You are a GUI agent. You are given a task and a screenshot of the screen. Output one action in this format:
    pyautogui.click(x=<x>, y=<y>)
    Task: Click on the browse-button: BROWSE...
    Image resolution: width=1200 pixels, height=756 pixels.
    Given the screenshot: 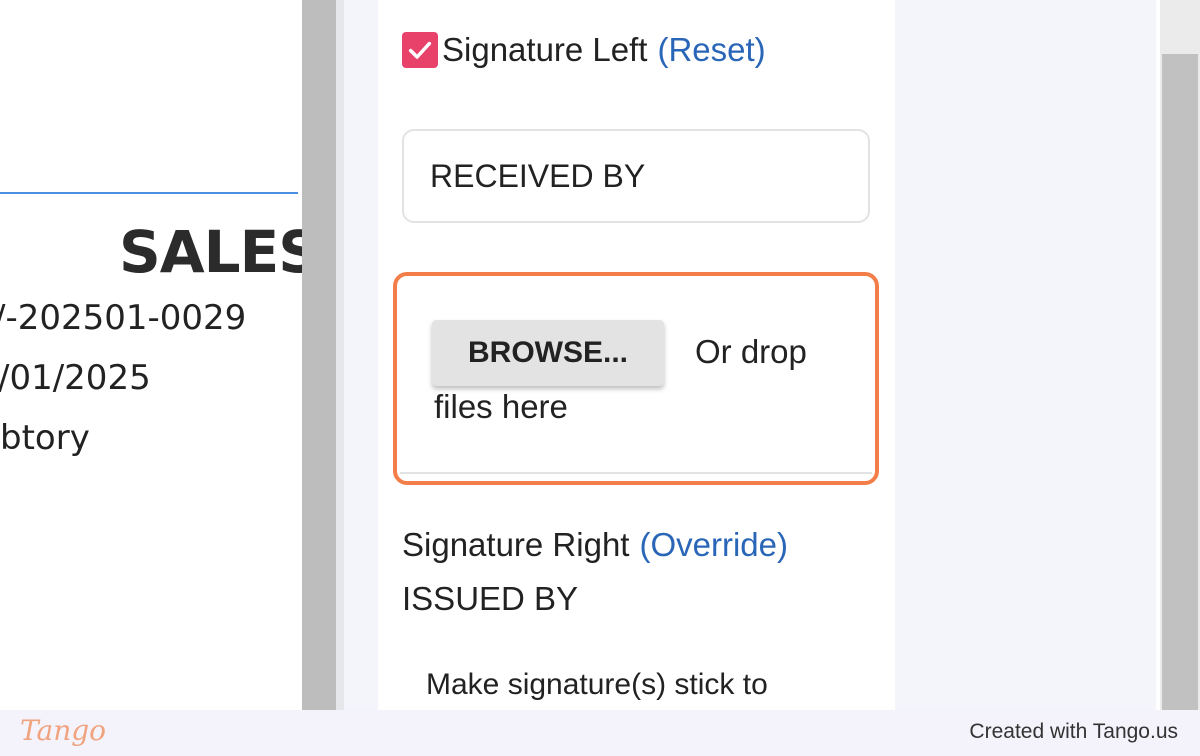 What is the action you would take?
    pyautogui.click(x=548, y=353)
    